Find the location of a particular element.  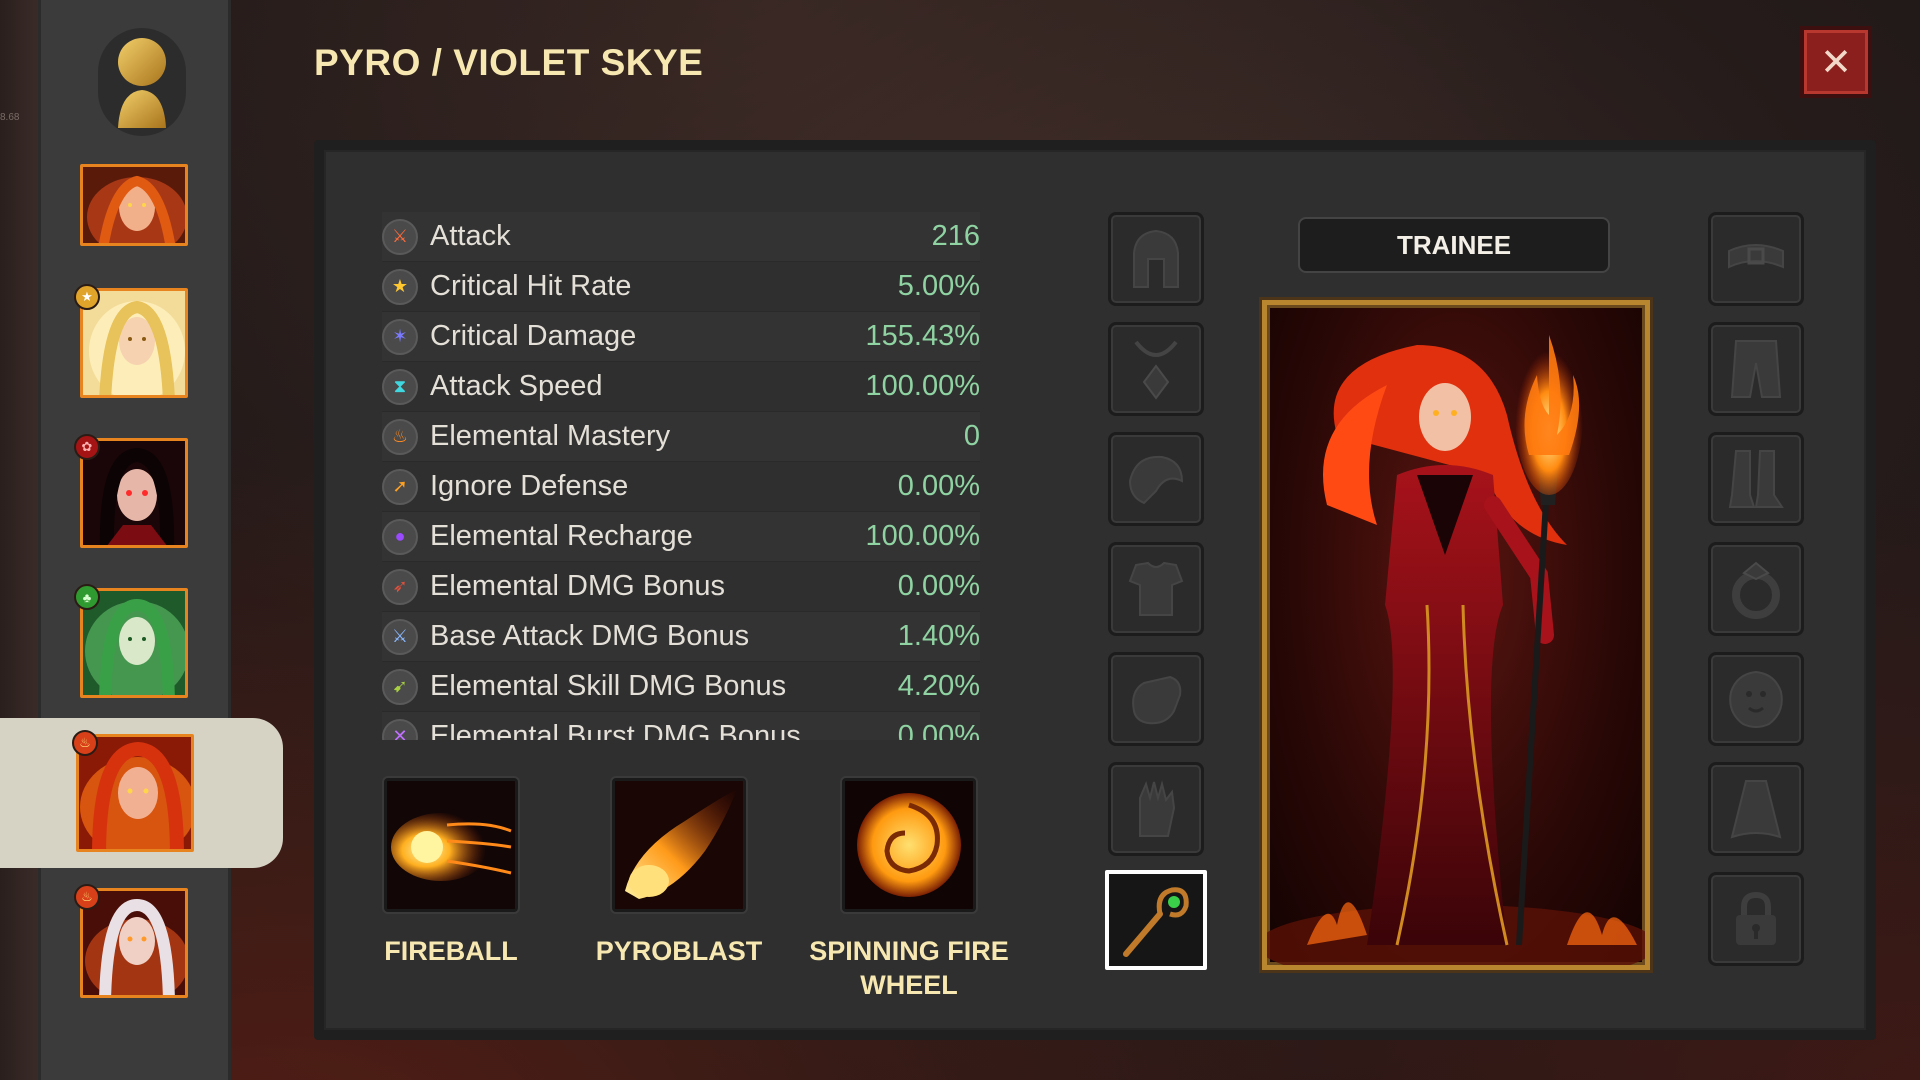

stat-value: 5.00% is located at coordinates (938, 286).